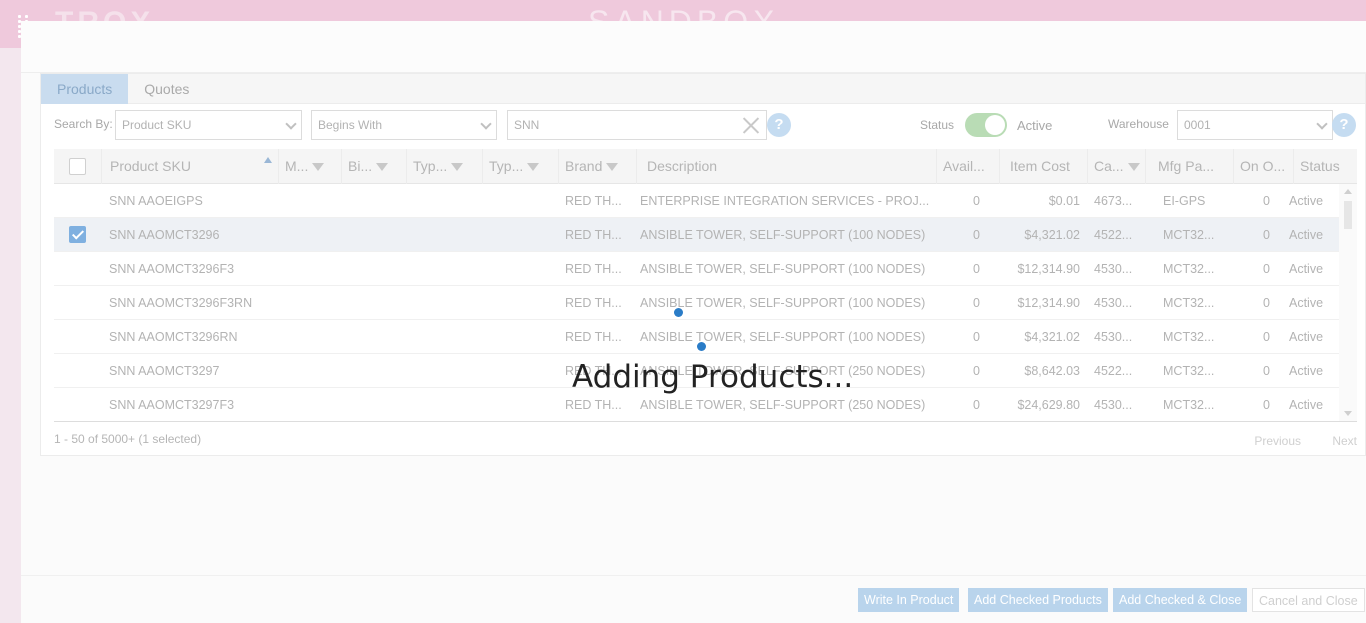 The width and height of the screenshot is (1366, 623). Describe the element at coordinates (787, 166) in the screenshot. I see `col-description: Description` at that location.